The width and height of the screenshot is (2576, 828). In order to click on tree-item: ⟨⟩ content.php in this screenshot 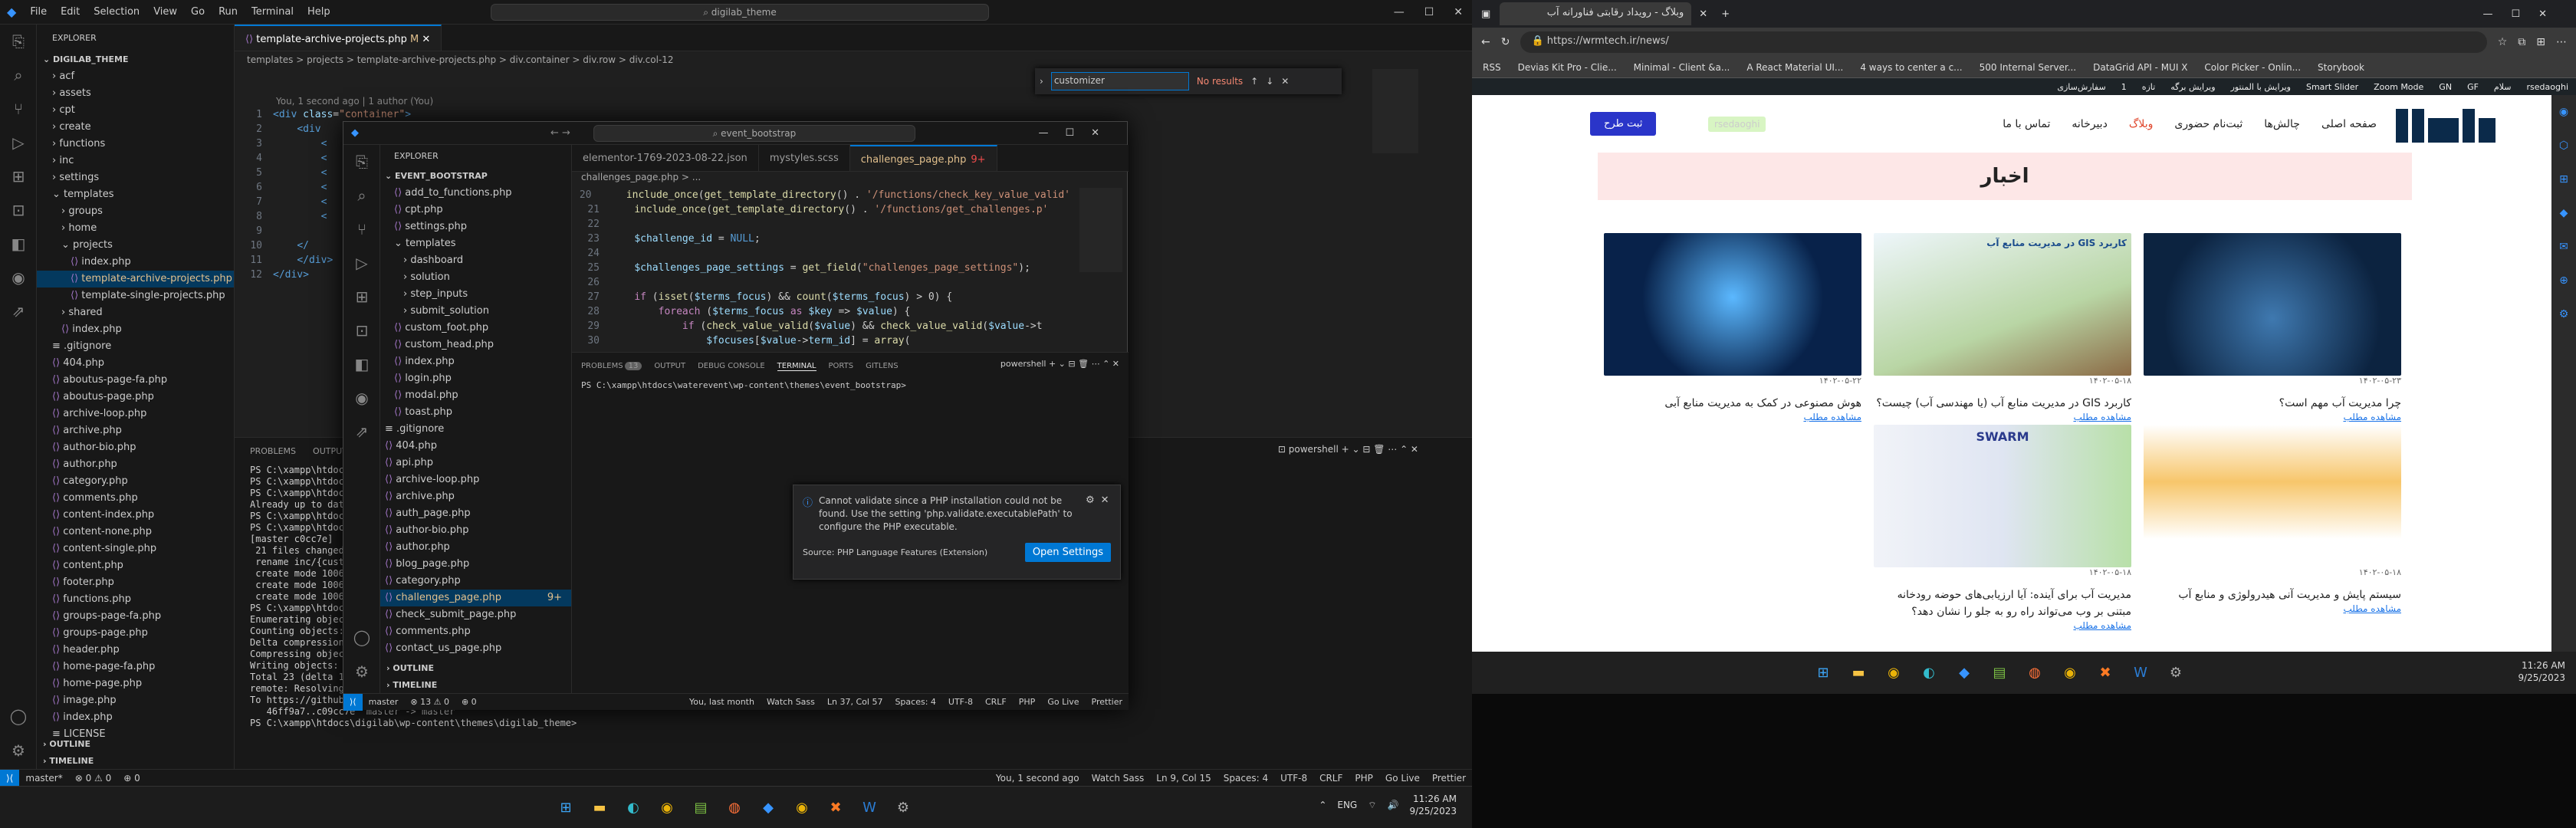, I will do `click(136, 565)`.